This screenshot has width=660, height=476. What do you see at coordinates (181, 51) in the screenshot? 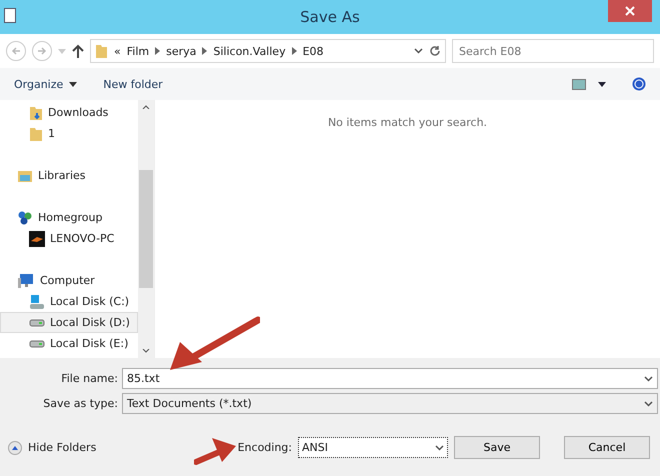
I see `breadcrumb: serya` at bounding box center [181, 51].